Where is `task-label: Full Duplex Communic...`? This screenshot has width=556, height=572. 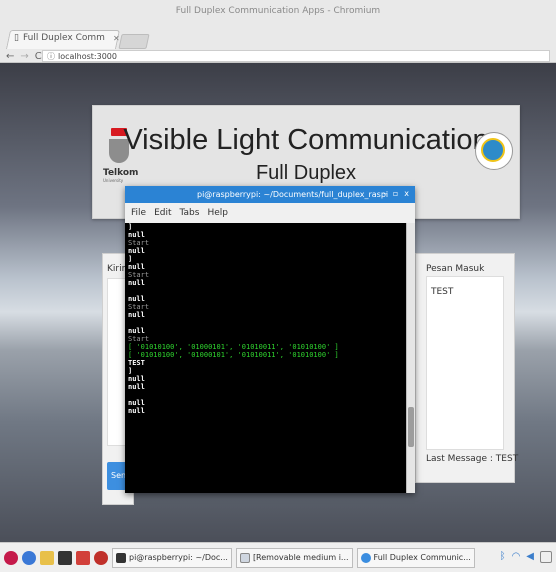 task-label: Full Duplex Communic... is located at coordinates (422, 557).